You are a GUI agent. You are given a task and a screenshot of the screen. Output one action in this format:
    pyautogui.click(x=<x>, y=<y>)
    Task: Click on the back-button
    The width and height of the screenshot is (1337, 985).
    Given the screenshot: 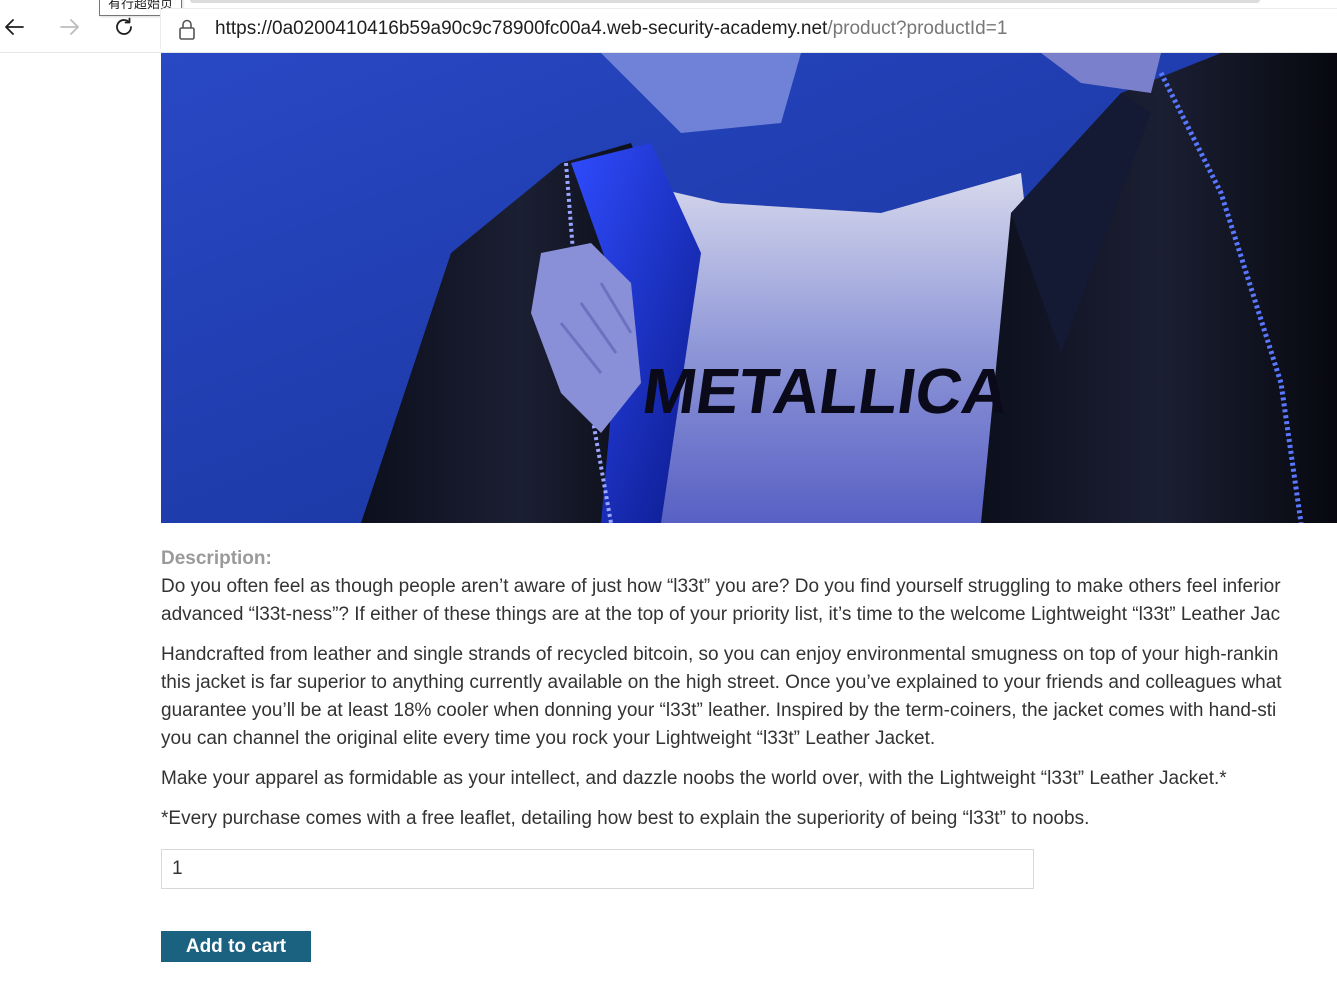 What is the action you would take?
    pyautogui.click(x=15, y=27)
    